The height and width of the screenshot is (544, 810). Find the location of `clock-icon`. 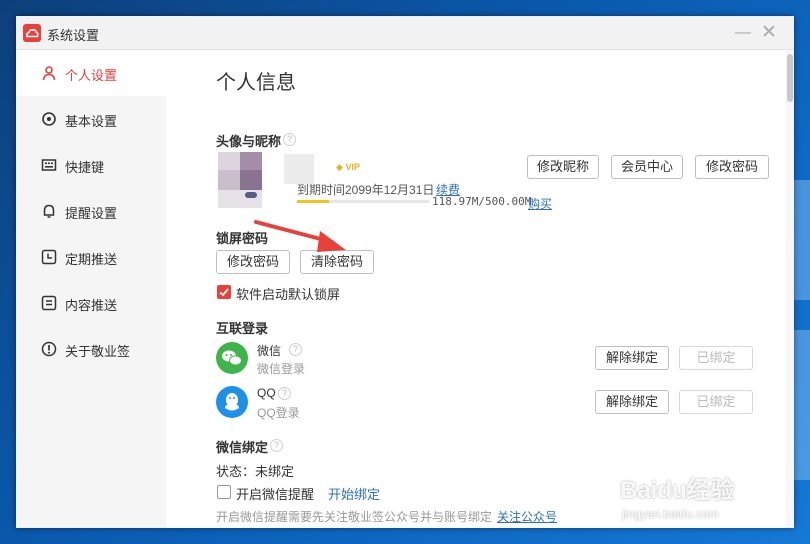

clock-icon is located at coordinates (49, 257).